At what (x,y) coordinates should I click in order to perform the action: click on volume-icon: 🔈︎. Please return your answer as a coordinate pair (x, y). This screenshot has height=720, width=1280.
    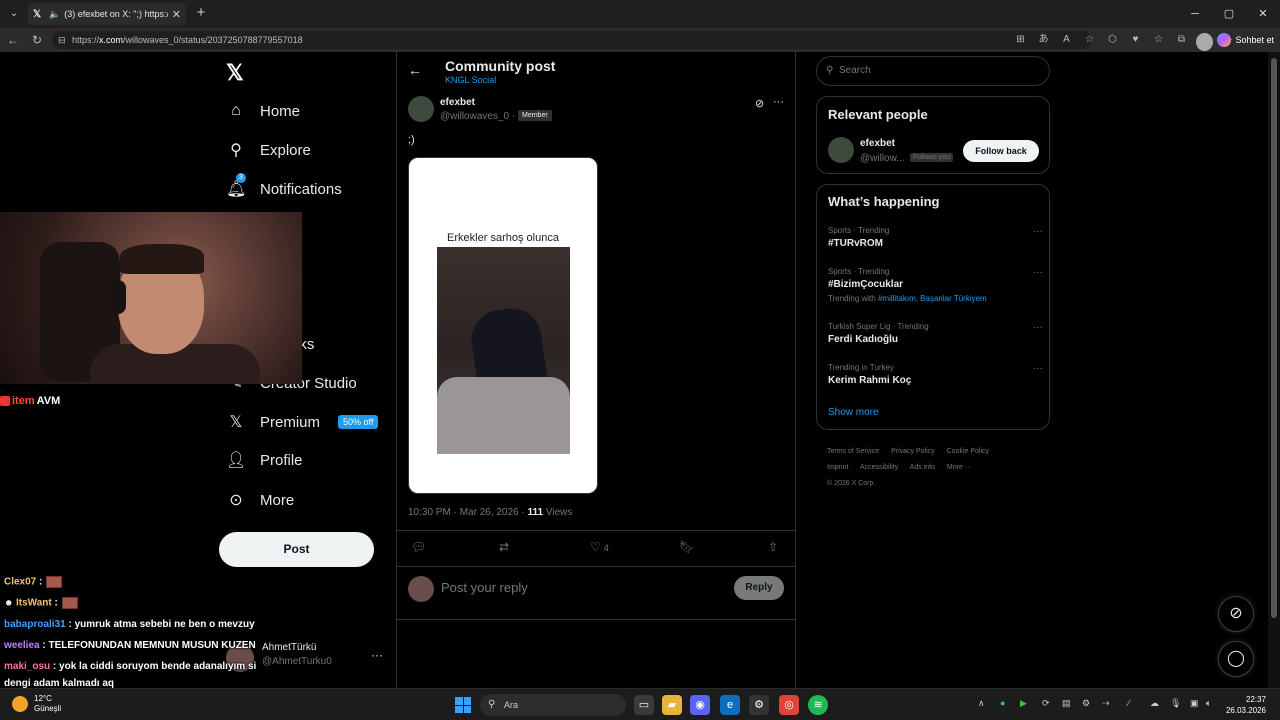
    Looking at the image, I should click on (1208, 703).